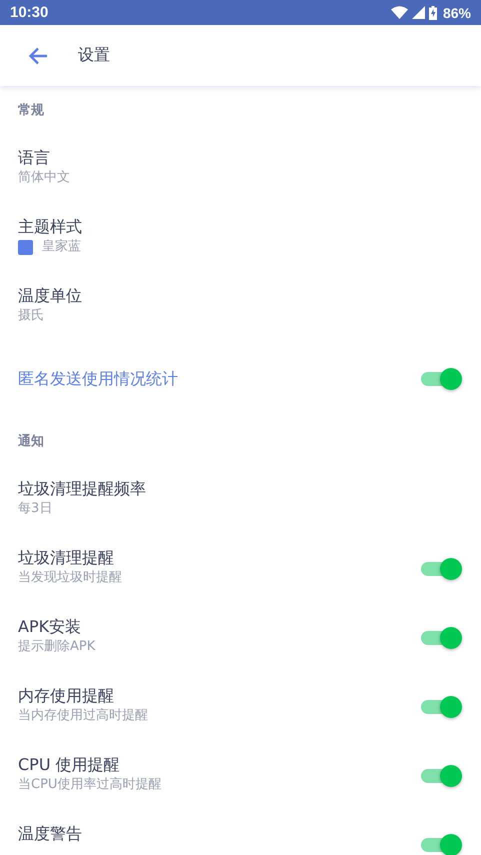 The width and height of the screenshot is (481, 855). I want to click on section-header: 通知, so click(31, 442).